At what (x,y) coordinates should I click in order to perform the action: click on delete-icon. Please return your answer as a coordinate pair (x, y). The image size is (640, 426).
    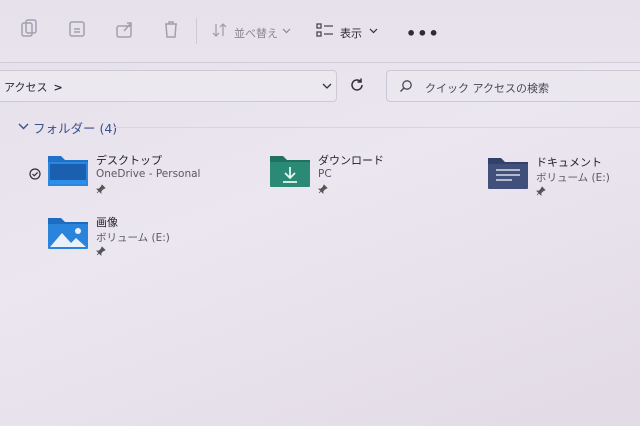
    Looking at the image, I should click on (171, 29).